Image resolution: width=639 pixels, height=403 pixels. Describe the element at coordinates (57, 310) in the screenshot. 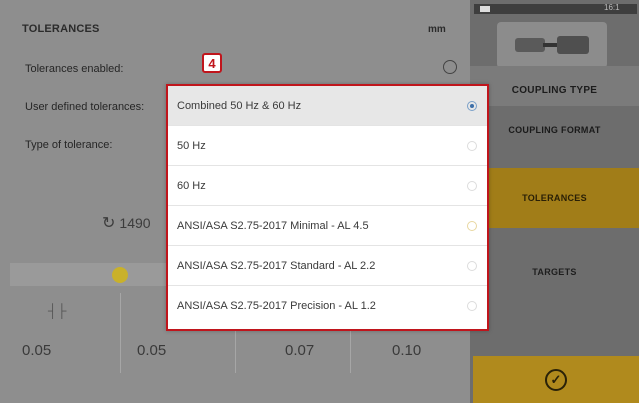

I see `coupling-gap-icon: ┤├` at that location.